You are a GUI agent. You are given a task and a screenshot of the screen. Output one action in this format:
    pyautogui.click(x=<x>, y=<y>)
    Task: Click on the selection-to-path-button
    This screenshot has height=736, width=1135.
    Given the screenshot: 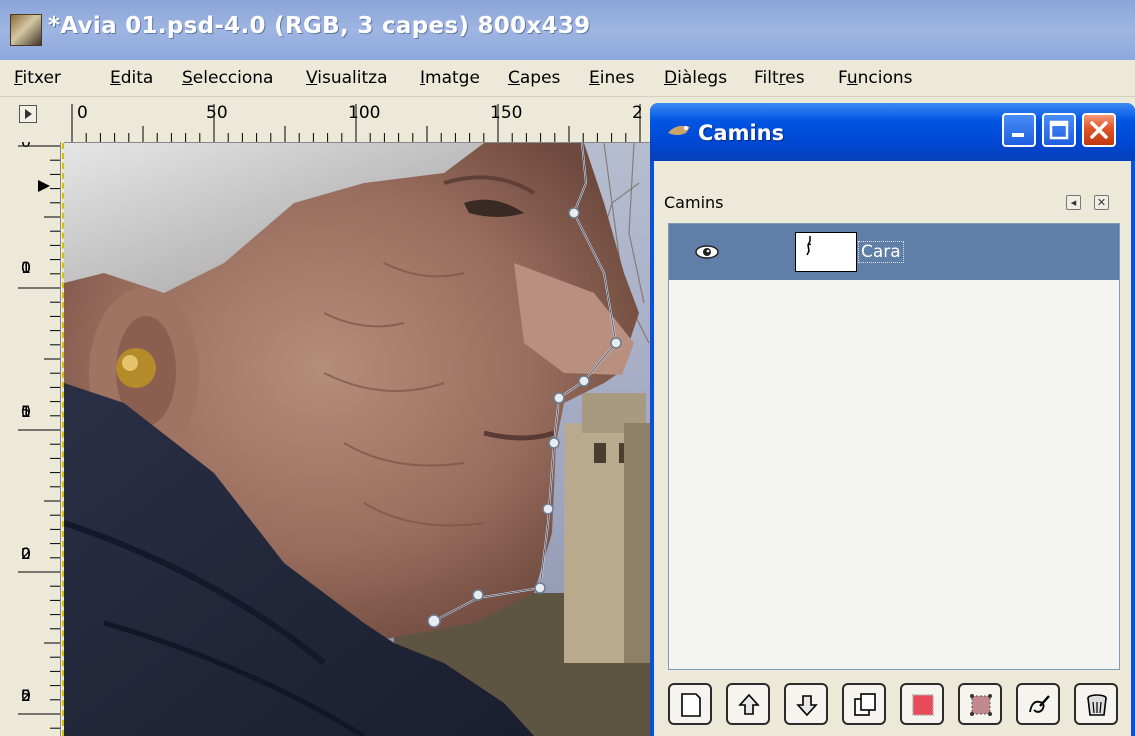 What is the action you would take?
    pyautogui.click(x=980, y=704)
    